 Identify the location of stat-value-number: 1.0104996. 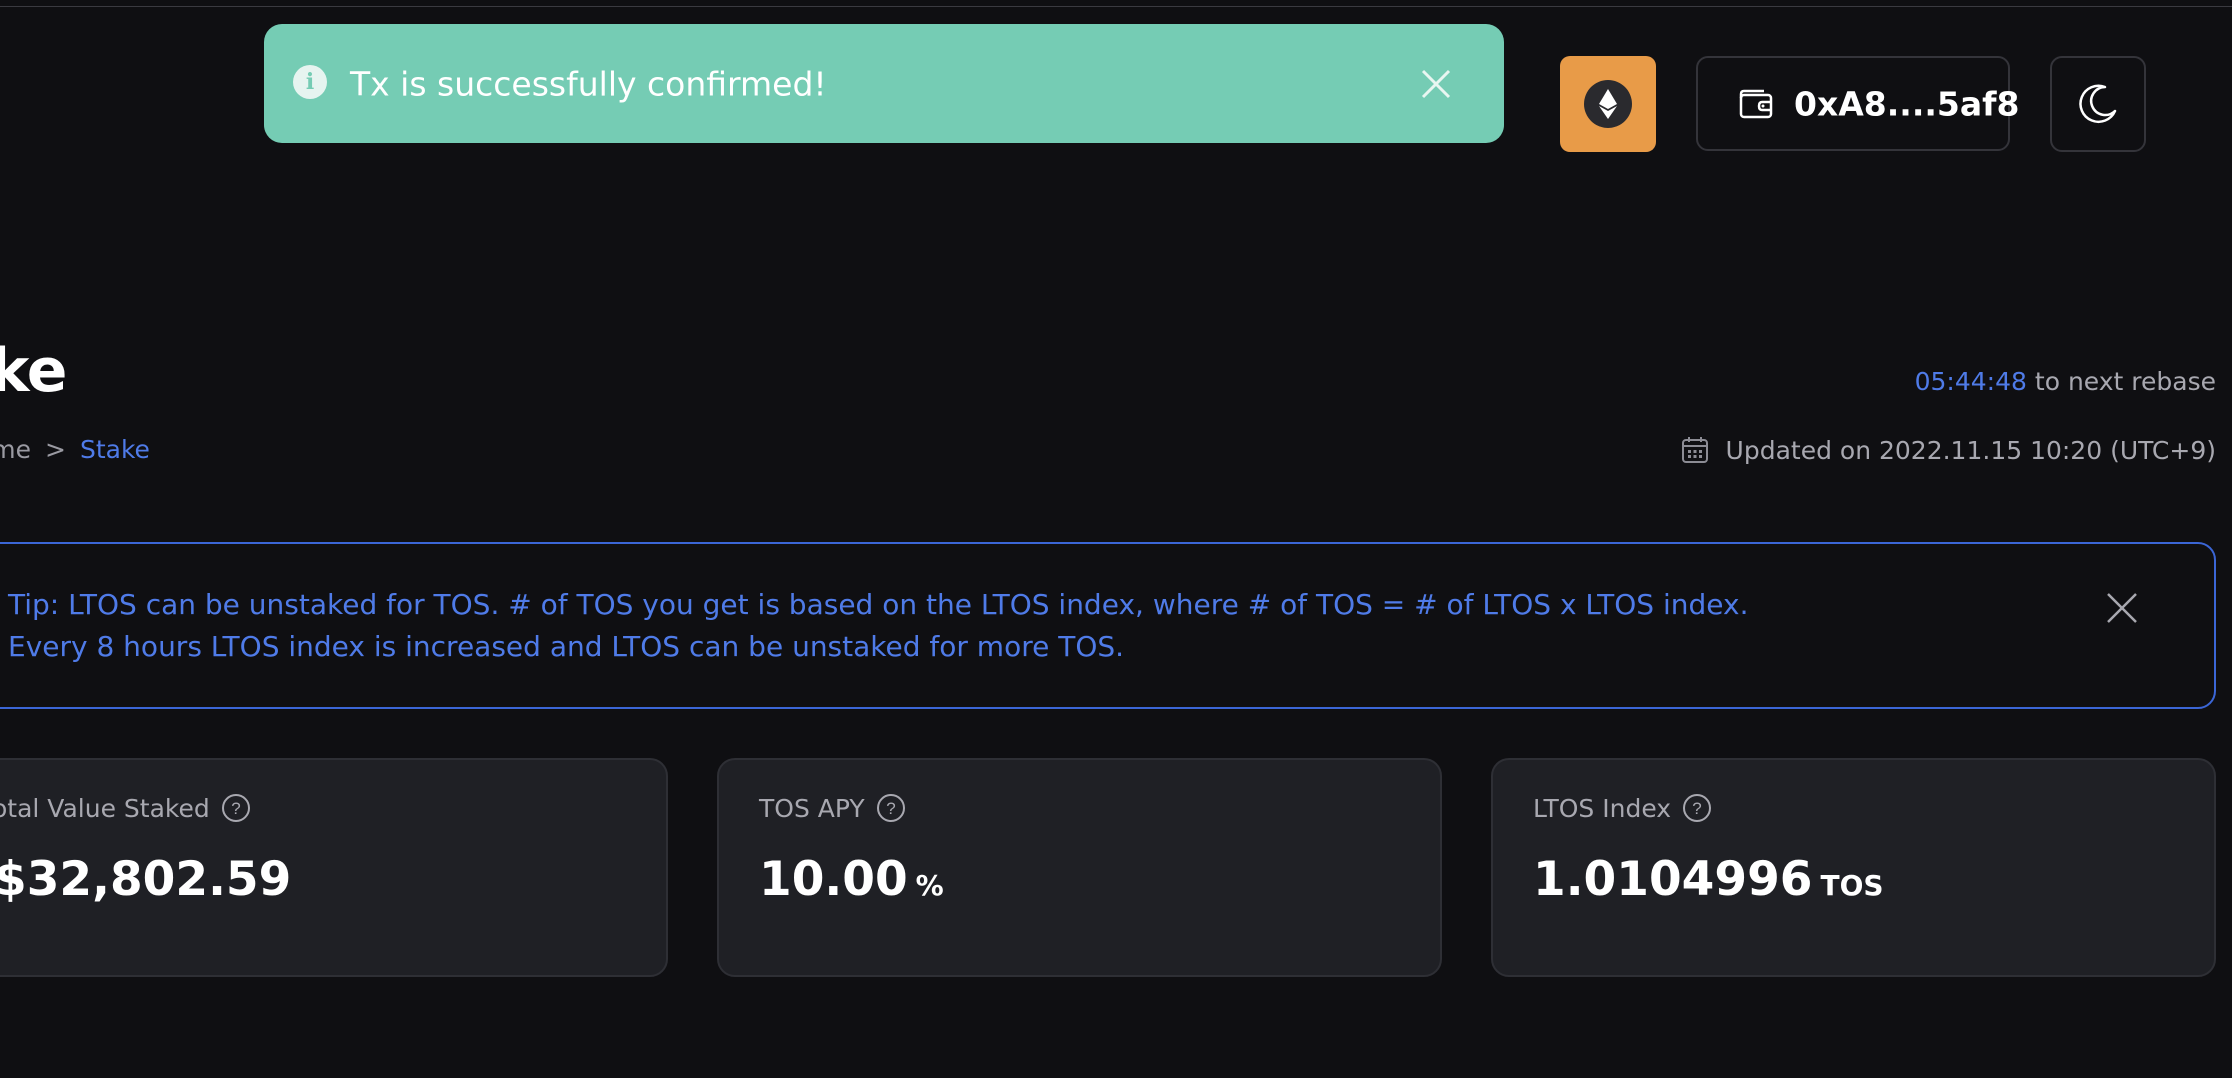
(1673, 879).